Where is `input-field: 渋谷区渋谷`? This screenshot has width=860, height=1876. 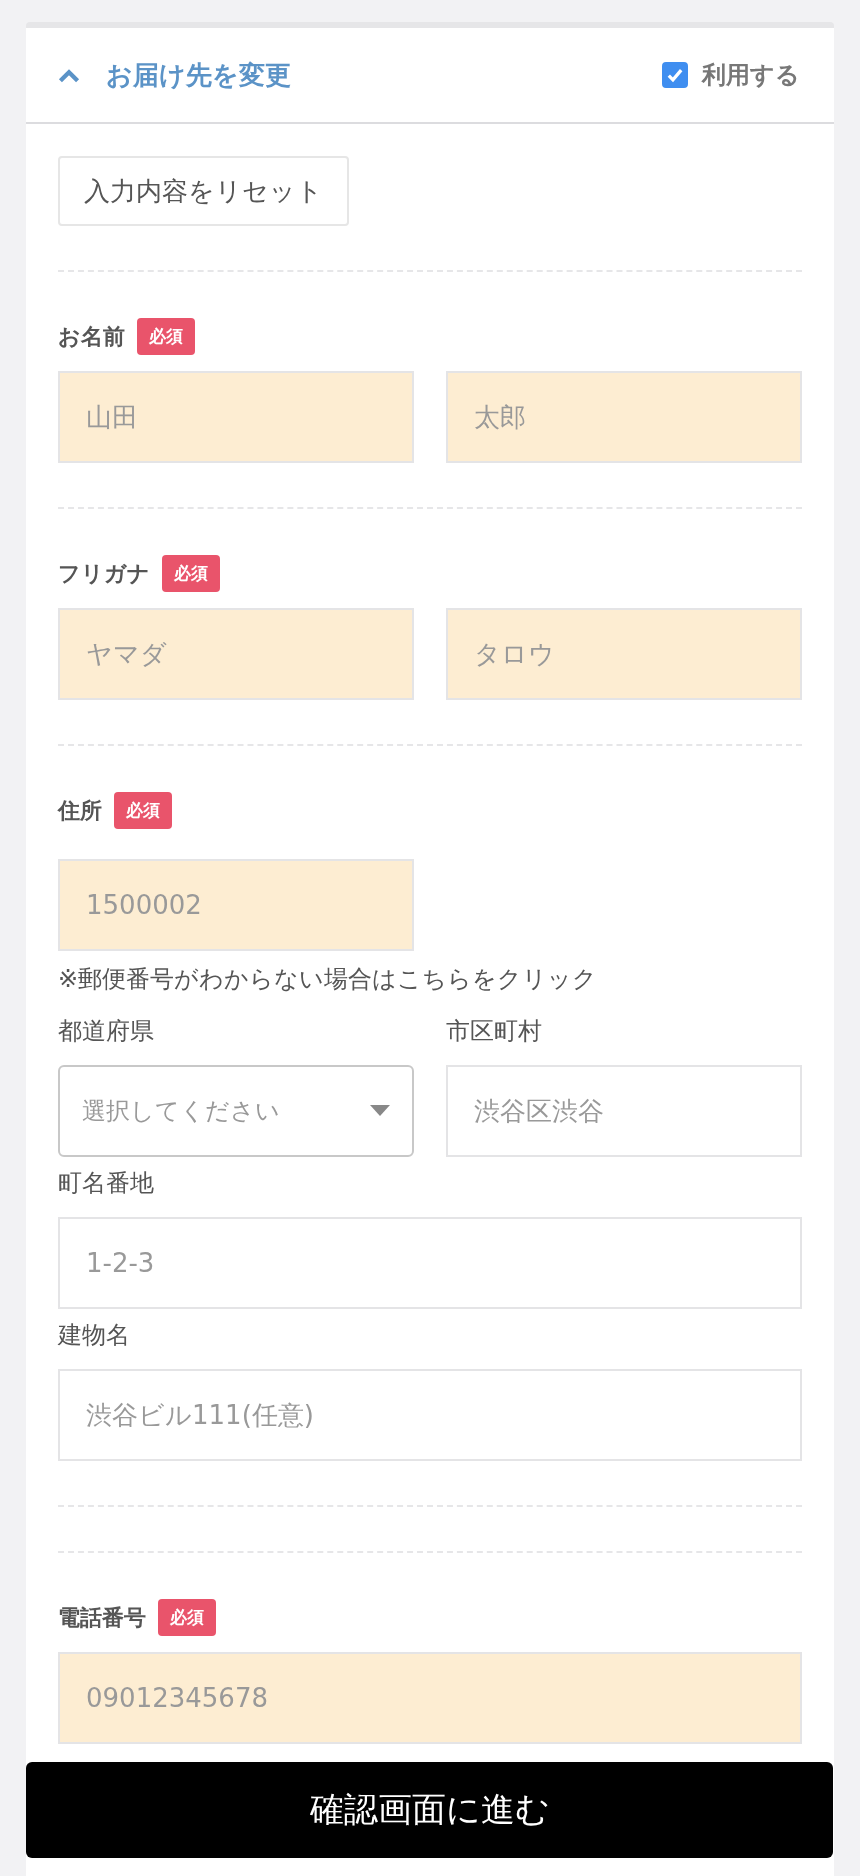 input-field: 渋谷区渋谷 is located at coordinates (624, 1111).